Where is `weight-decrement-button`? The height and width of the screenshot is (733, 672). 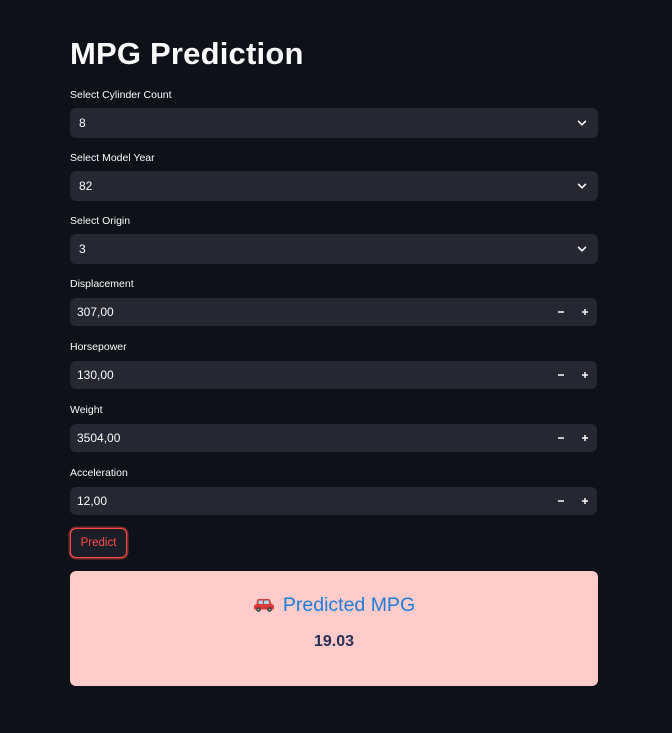 weight-decrement-button is located at coordinates (561, 438).